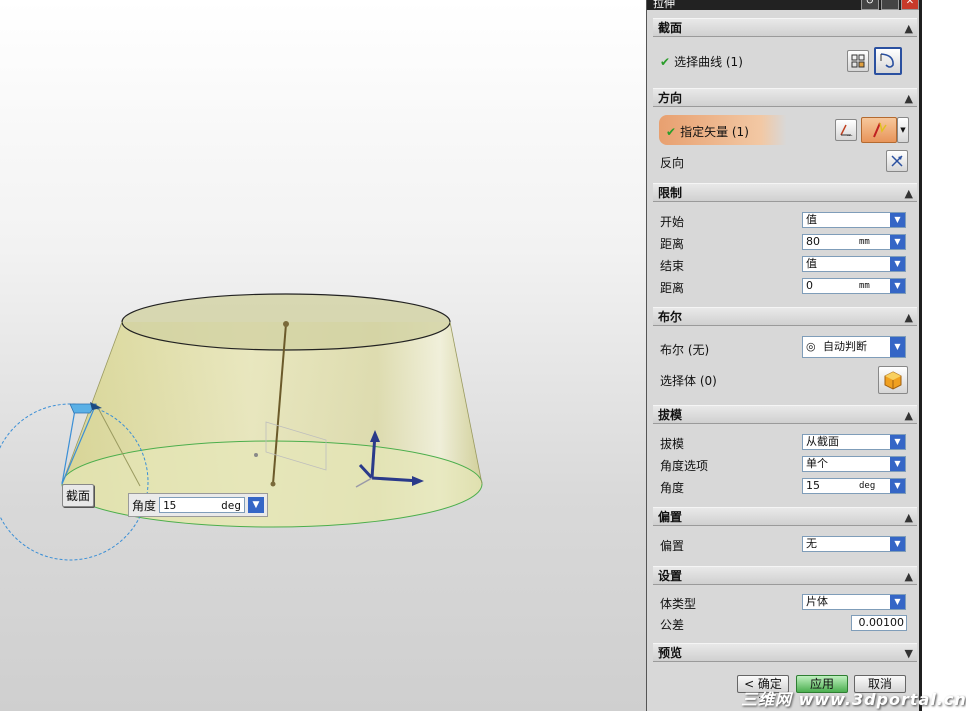 The height and width of the screenshot is (711, 966). Describe the element at coordinates (785, 575) in the screenshot. I see `section-header-settings: 设置 ▲` at that location.